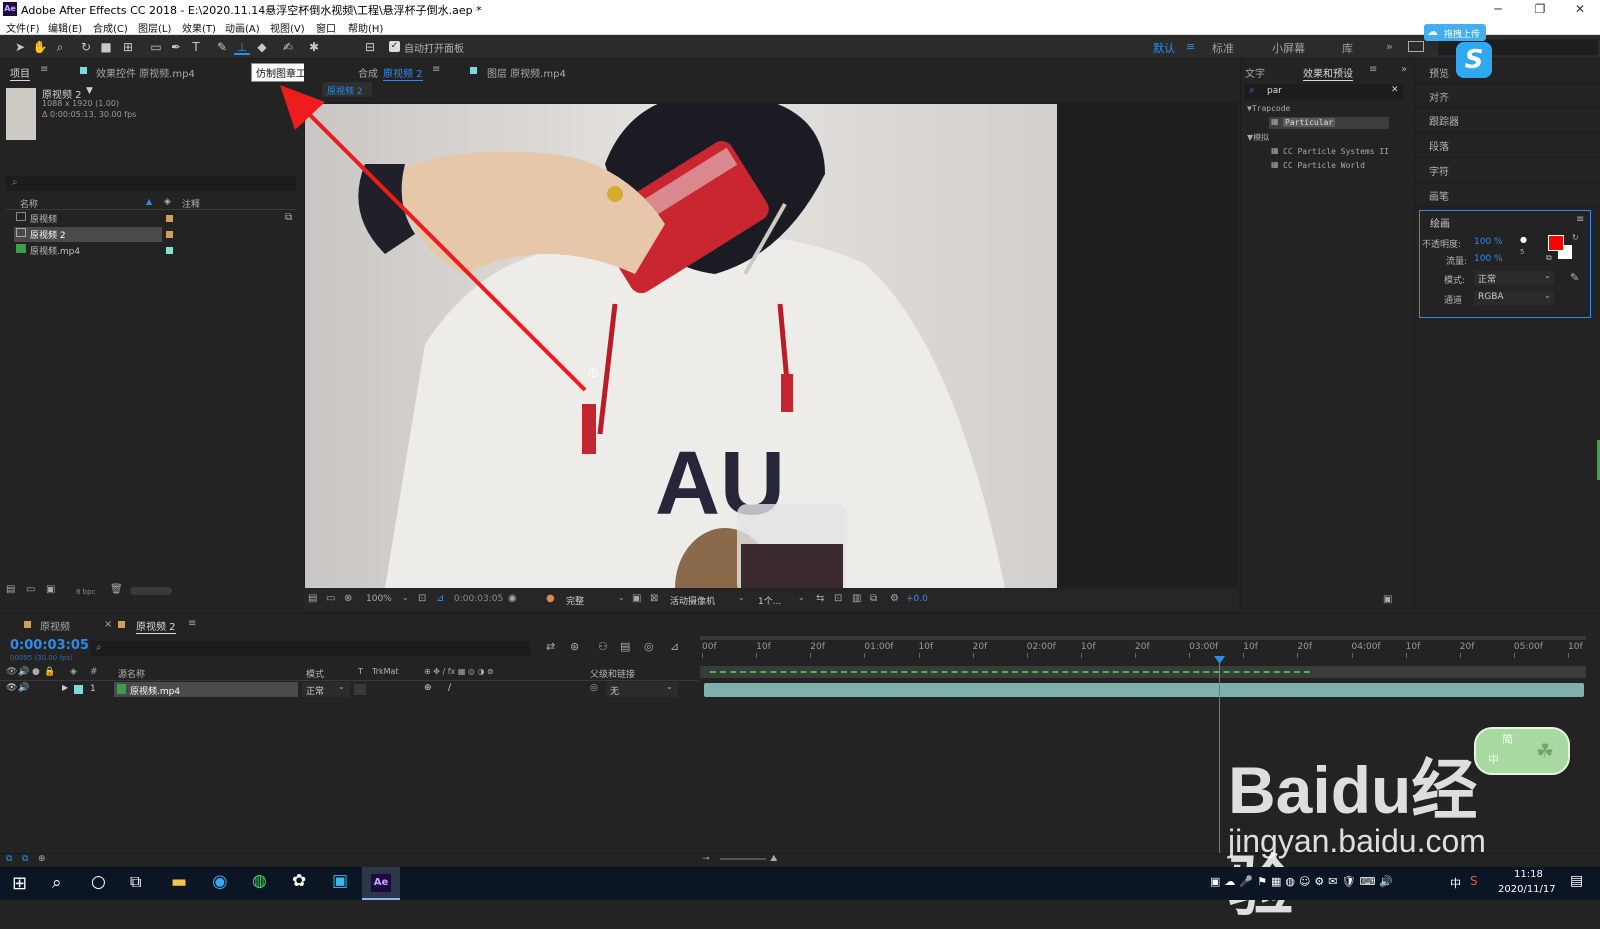 The image size is (1600, 929). What do you see at coordinates (40, 47) in the screenshot?
I see `hand-tool-icon: ✋` at bounding box center [40, 47].